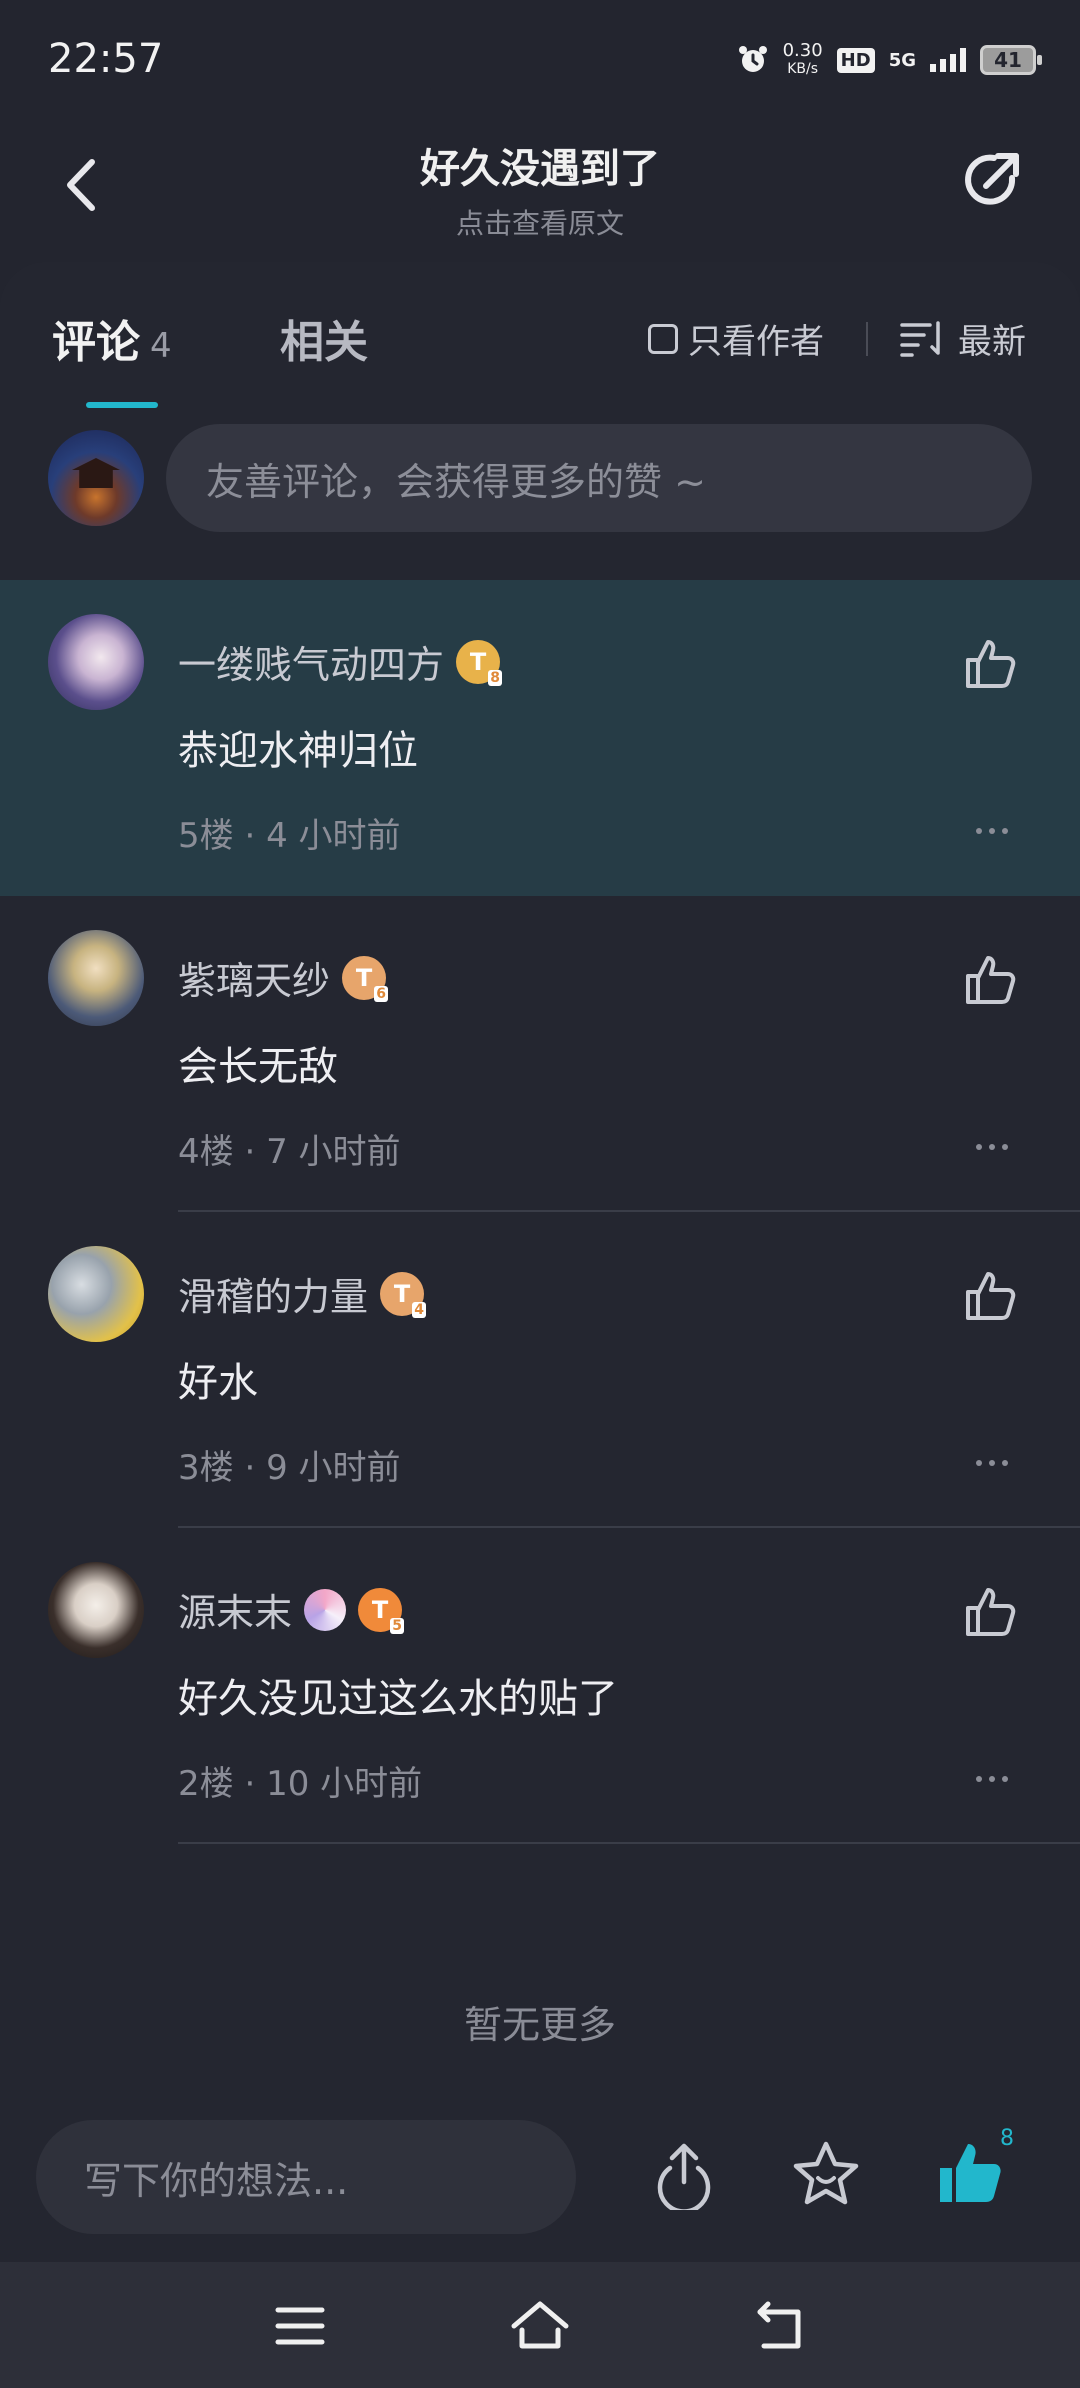  I want to click on comment-header: 源末末 T5, so click(291, 1609).